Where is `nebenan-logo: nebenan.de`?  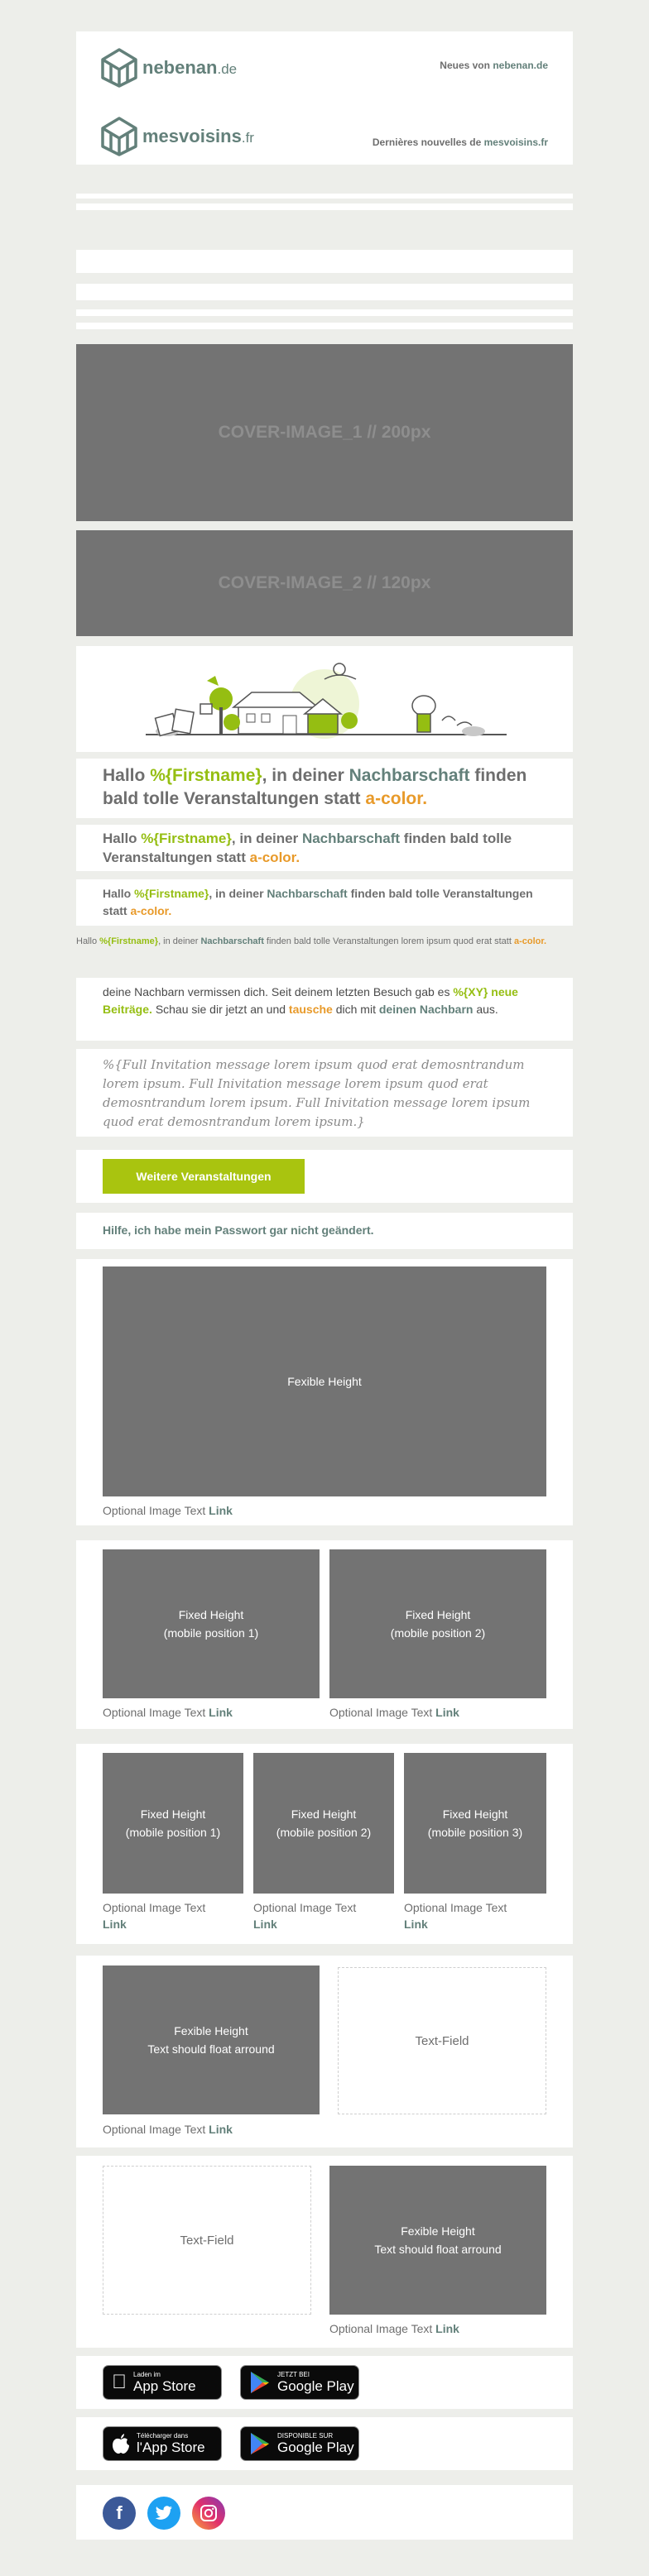
nebenan-logo: nebenan.de is located at coordinates (169, 68).